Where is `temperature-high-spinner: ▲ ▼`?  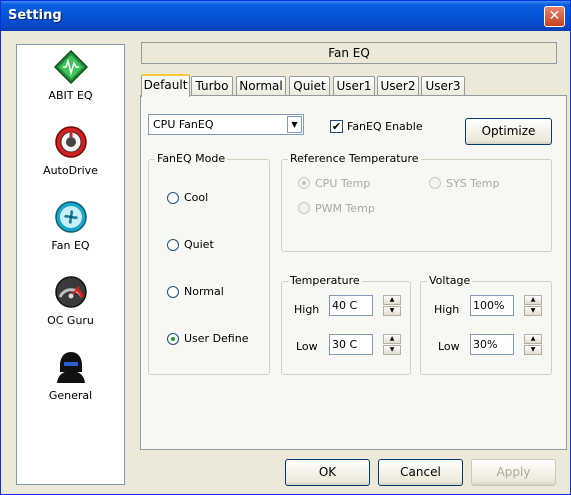
temperature-high-spinner: ▲ ▼ is located at coordinates (392, 305).